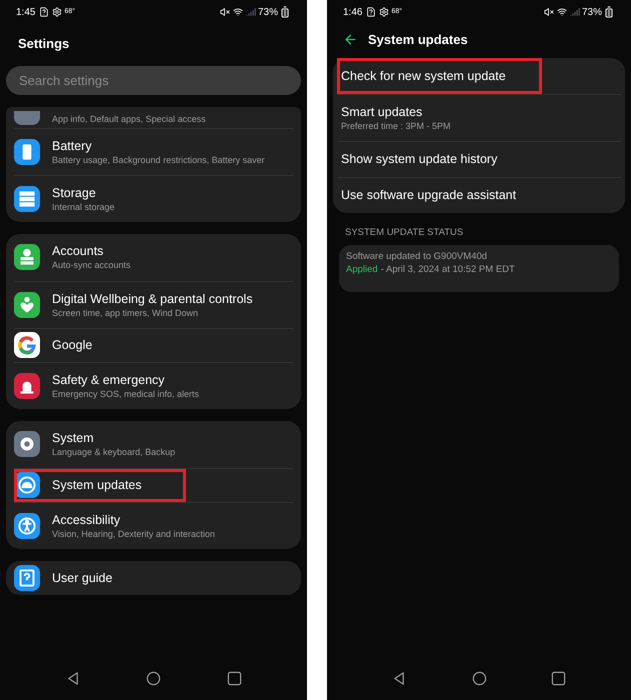 This screenshot has height=700, width=631. Describe the element at coordinates (73, 438) in the screenshot. I see `item-title: System` at that location.